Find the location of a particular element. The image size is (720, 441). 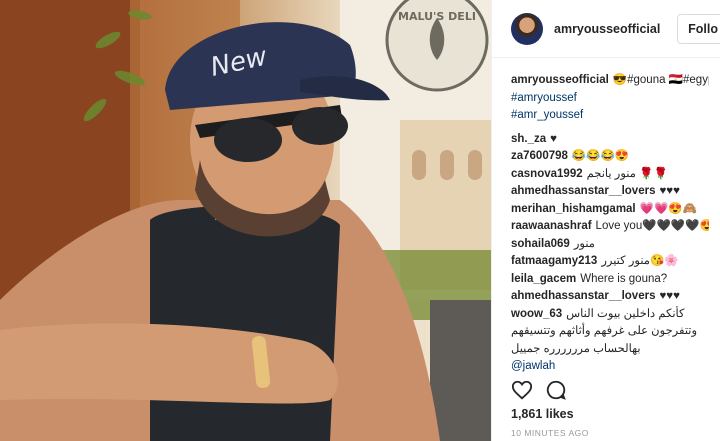

comment-item: fatmaagamy213 منور كتيرر😘🌸 is located at coordinates (610, 262).